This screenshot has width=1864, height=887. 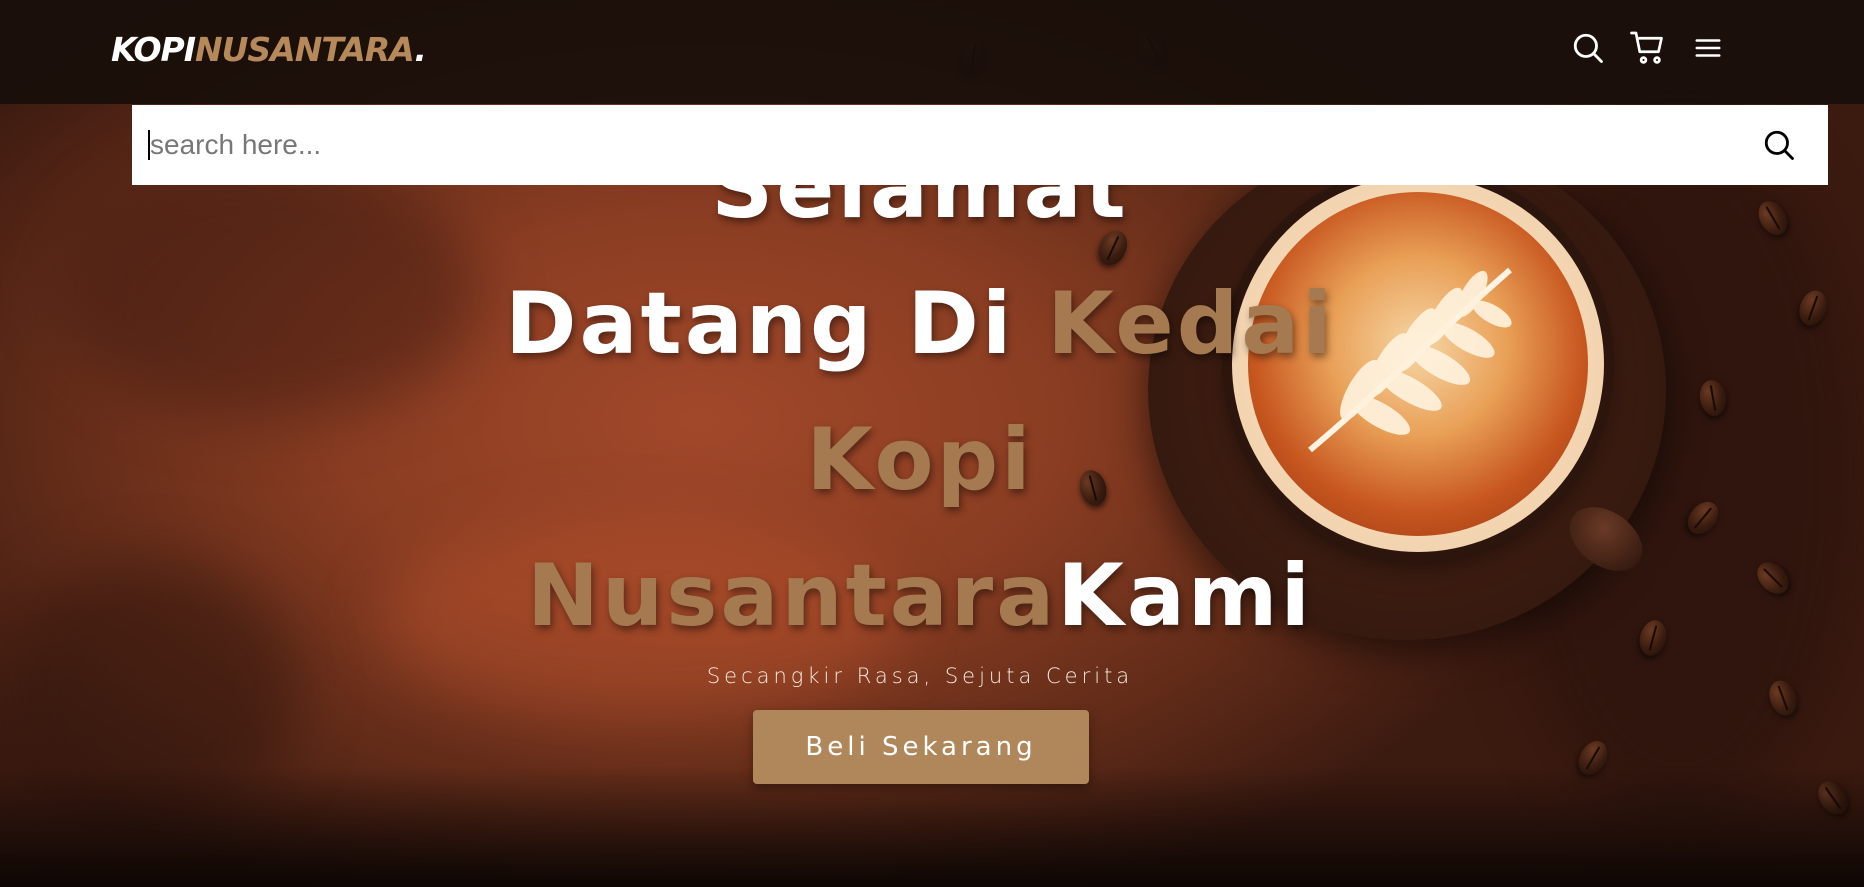 I want to click on headline-line-2-brown: Kedai, so click(x=1191, y=324).